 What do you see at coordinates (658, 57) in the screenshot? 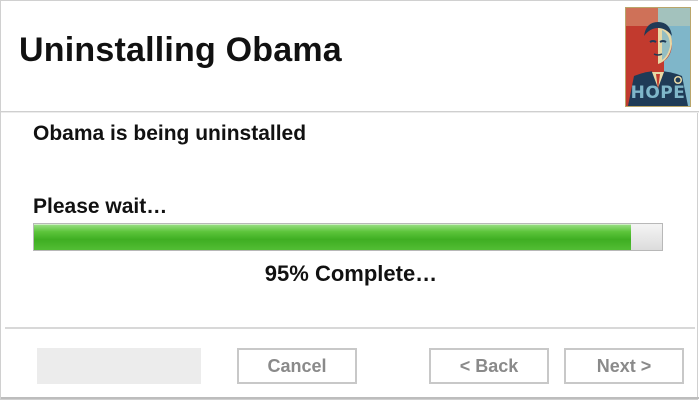
I see `hope-poster-image: HOPE` at bounding box center [658, 57].